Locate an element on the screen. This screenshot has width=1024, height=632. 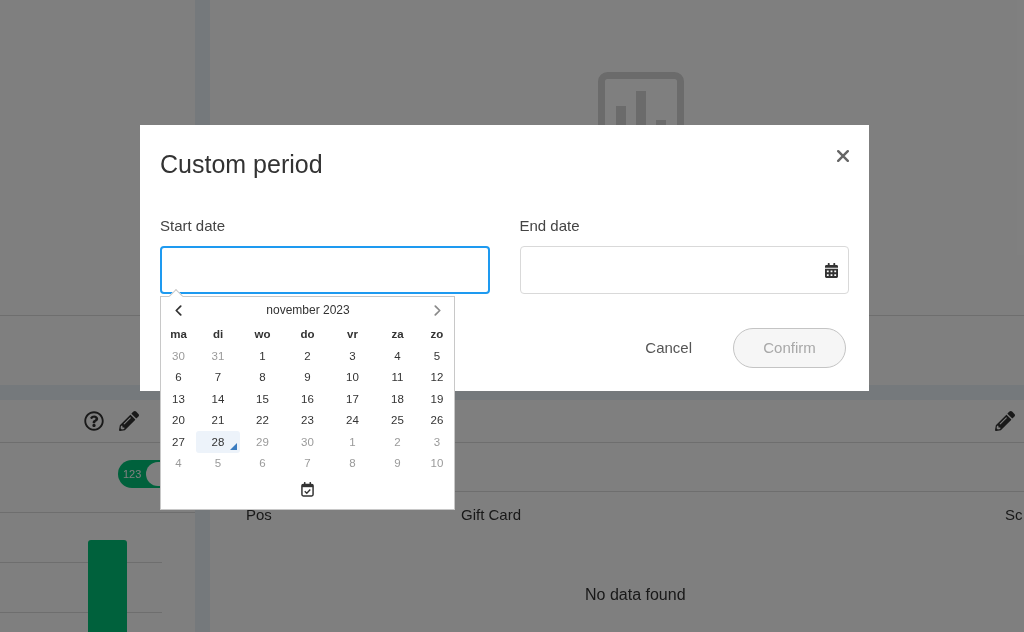
calendar-day: 4 is located at coordinates (397, 356).